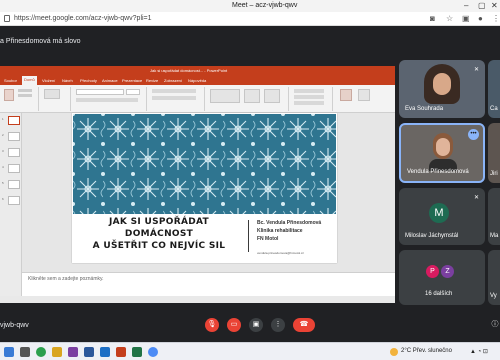 The height and width of the screenshot is (360, 500). I want to click on participant-name: Ca, so click(494, 109).